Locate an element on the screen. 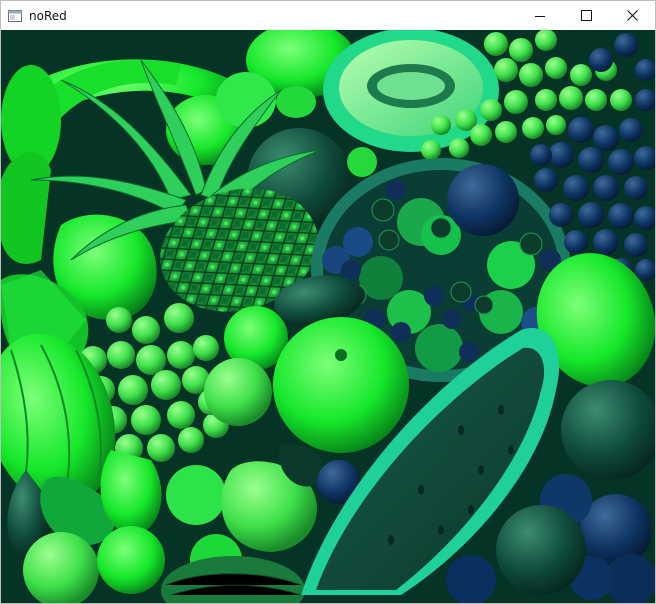 Image resolution: width=656 pixels, height=604 pixels. maximize-button is located at coordinates (586, 15).